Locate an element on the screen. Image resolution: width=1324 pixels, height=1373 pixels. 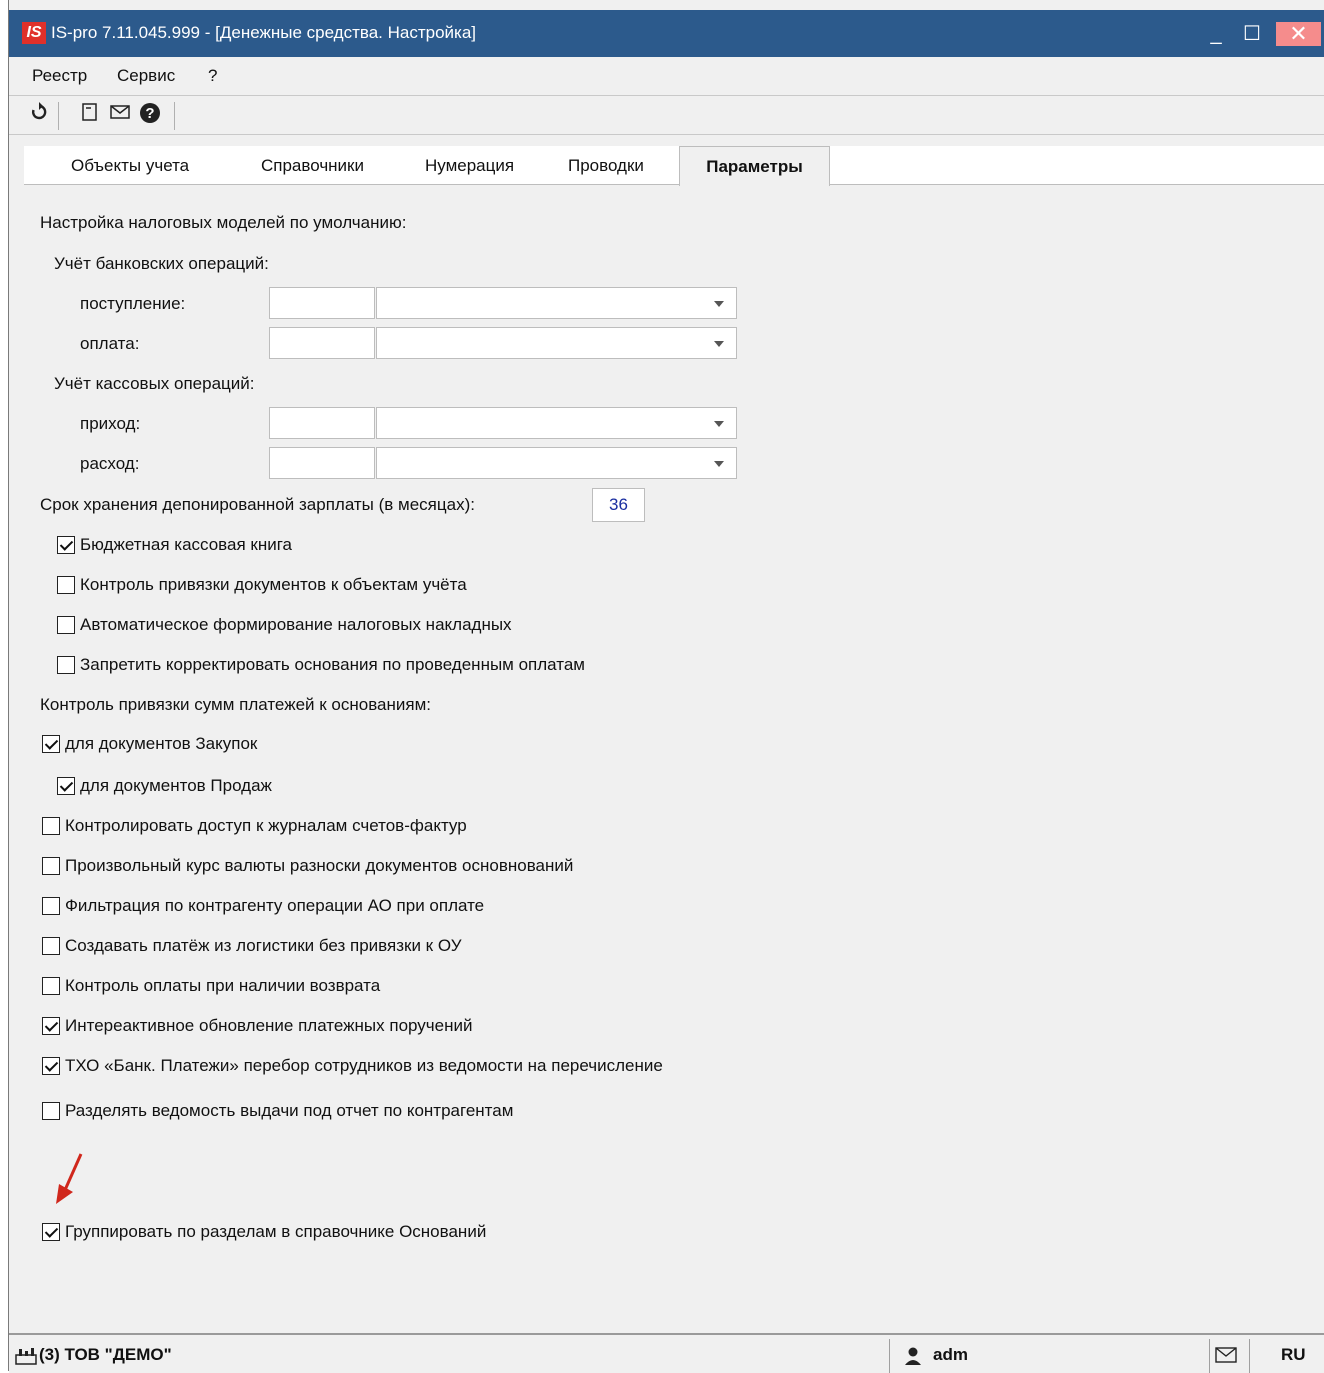
bank-payment-label: оплата: is located at coordinates (110, 343).